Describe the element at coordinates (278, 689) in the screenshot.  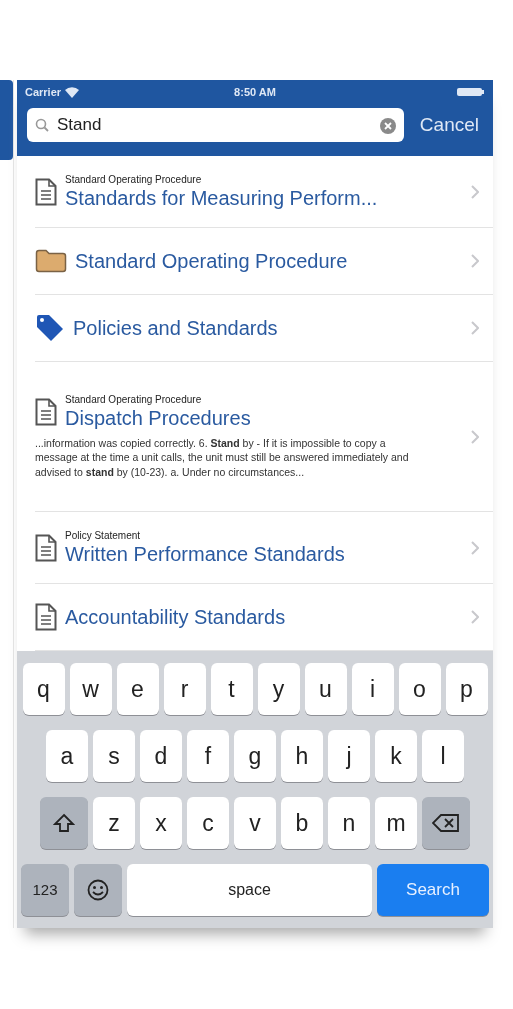
I see `letter-key: y` at that location.